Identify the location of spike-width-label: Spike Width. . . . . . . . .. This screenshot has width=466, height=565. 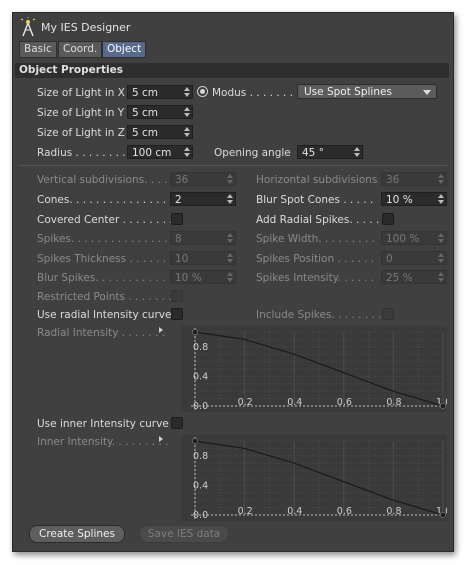
(315, 239).